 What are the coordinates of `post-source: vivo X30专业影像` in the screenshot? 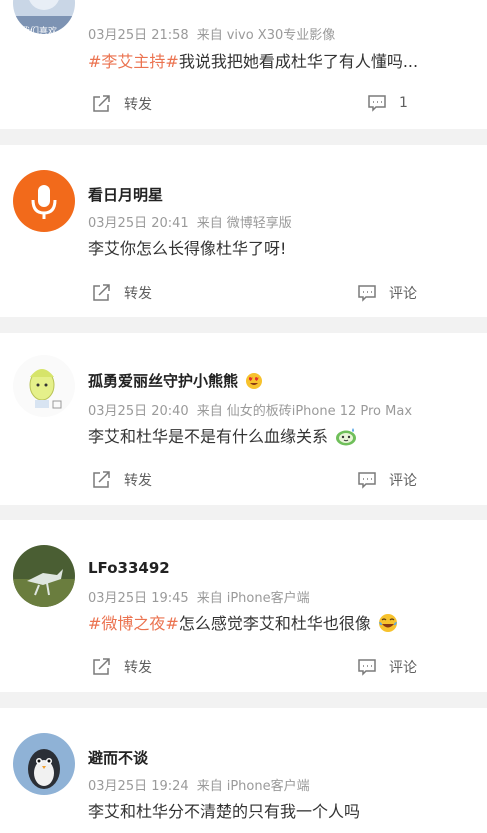 It's located at (281, 35).